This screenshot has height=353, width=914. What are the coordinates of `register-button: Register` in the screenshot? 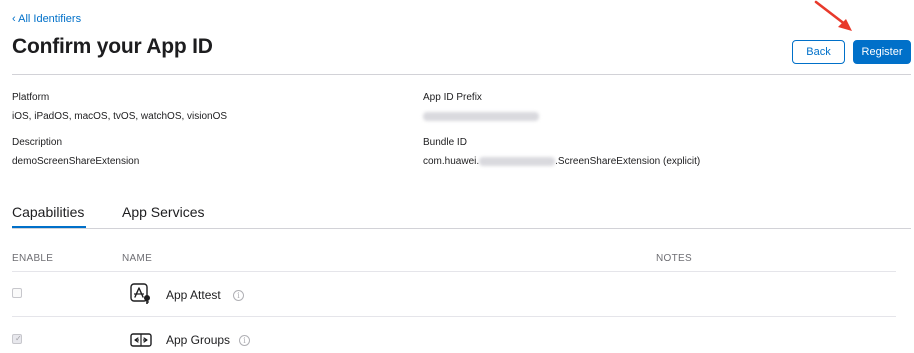 It's located at (882, 52).